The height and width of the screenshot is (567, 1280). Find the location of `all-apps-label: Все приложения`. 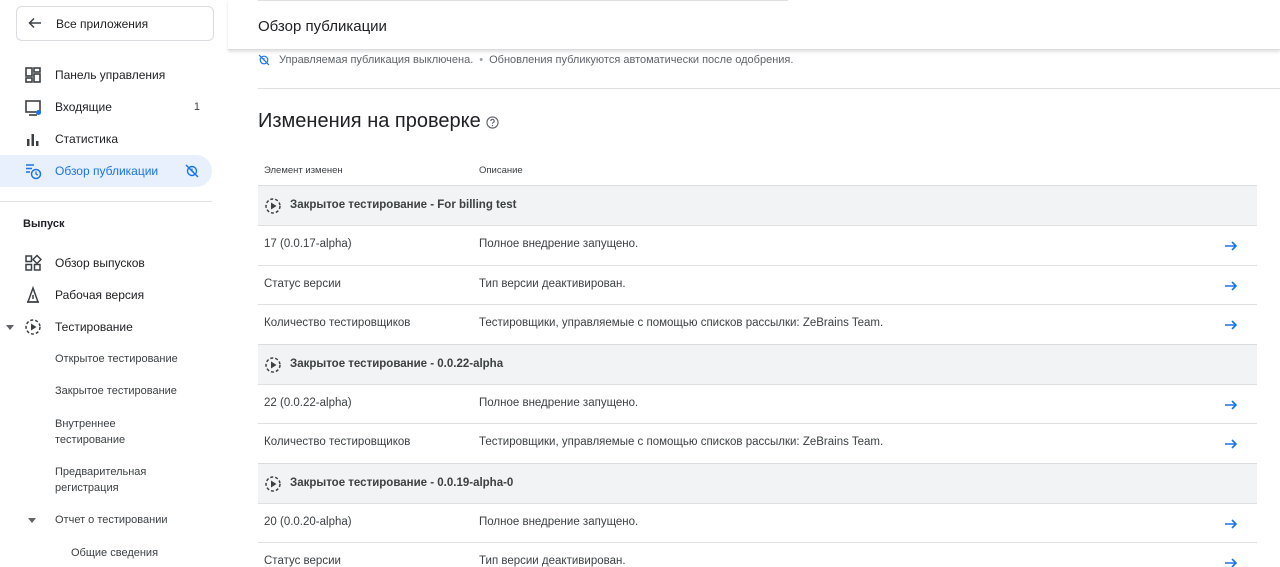

all-apps-label: Все приложения is located at coordinates (102, 24).